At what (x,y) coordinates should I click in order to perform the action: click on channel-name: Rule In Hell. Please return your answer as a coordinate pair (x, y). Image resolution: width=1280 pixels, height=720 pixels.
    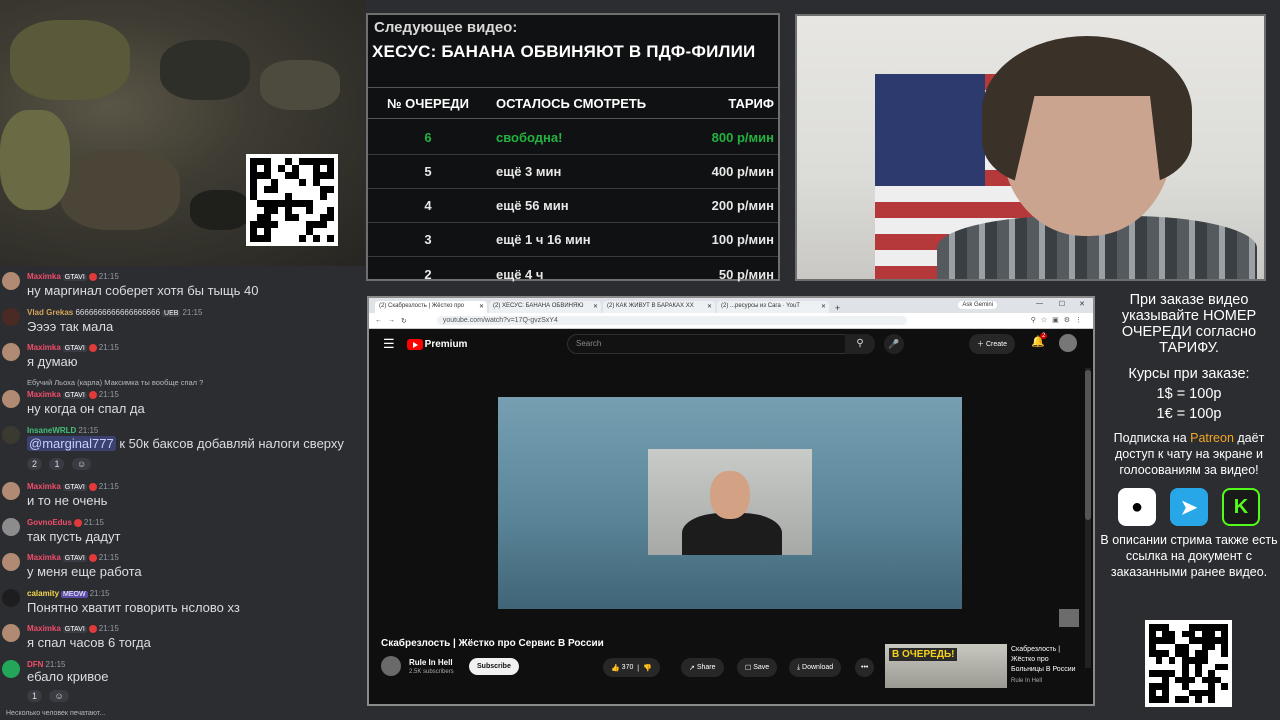
    Looking at the image, I should click on (431, 662).